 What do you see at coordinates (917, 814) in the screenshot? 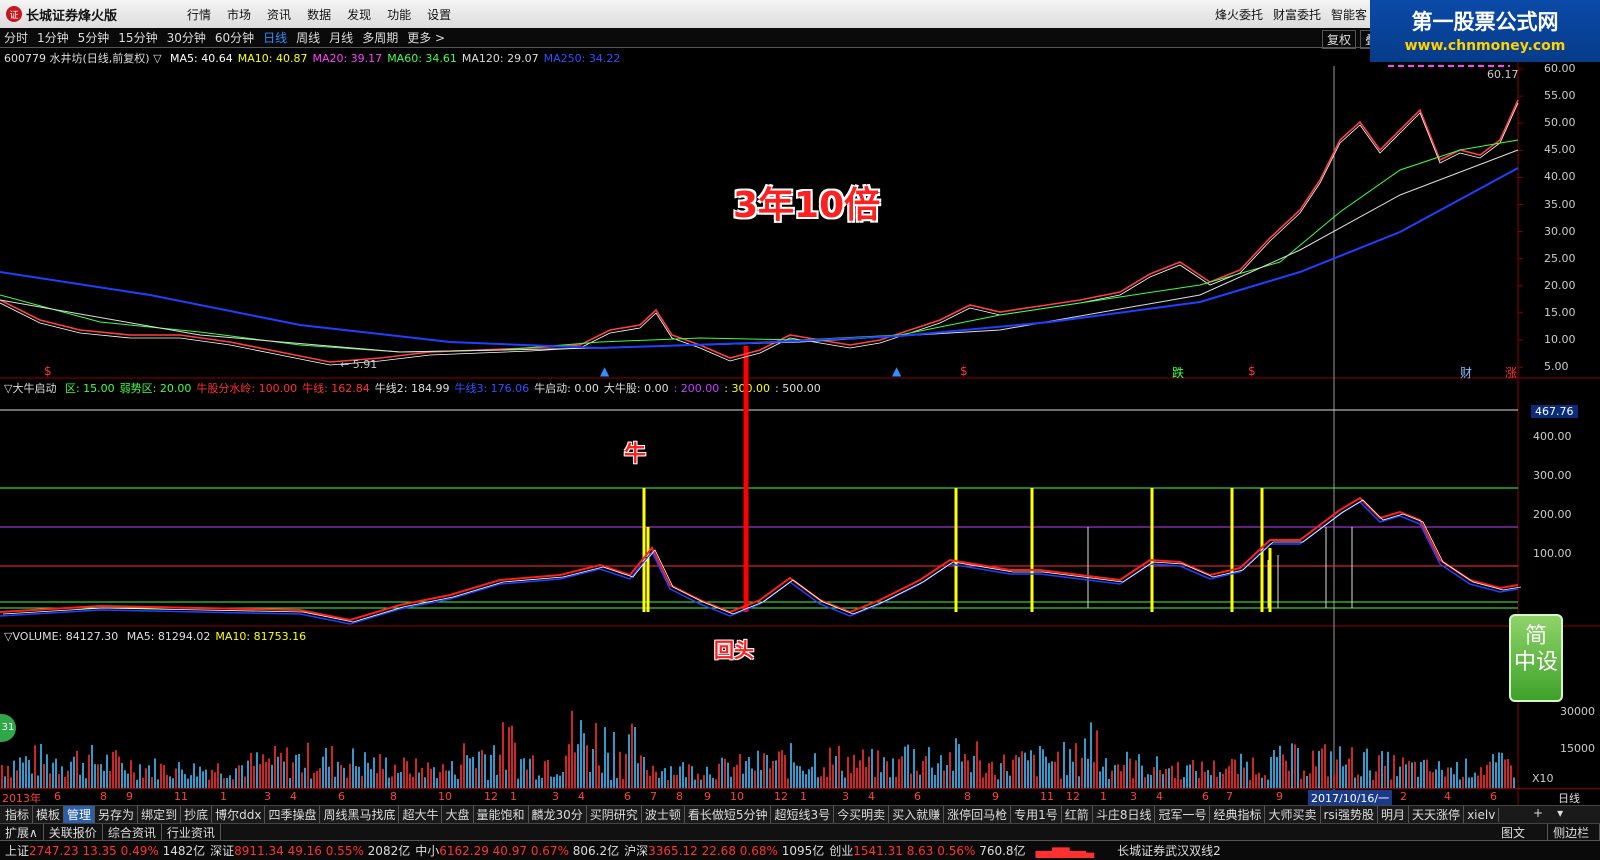
I see `indicator-tab-18: 买入就赚` at bounding box center [917, 814].